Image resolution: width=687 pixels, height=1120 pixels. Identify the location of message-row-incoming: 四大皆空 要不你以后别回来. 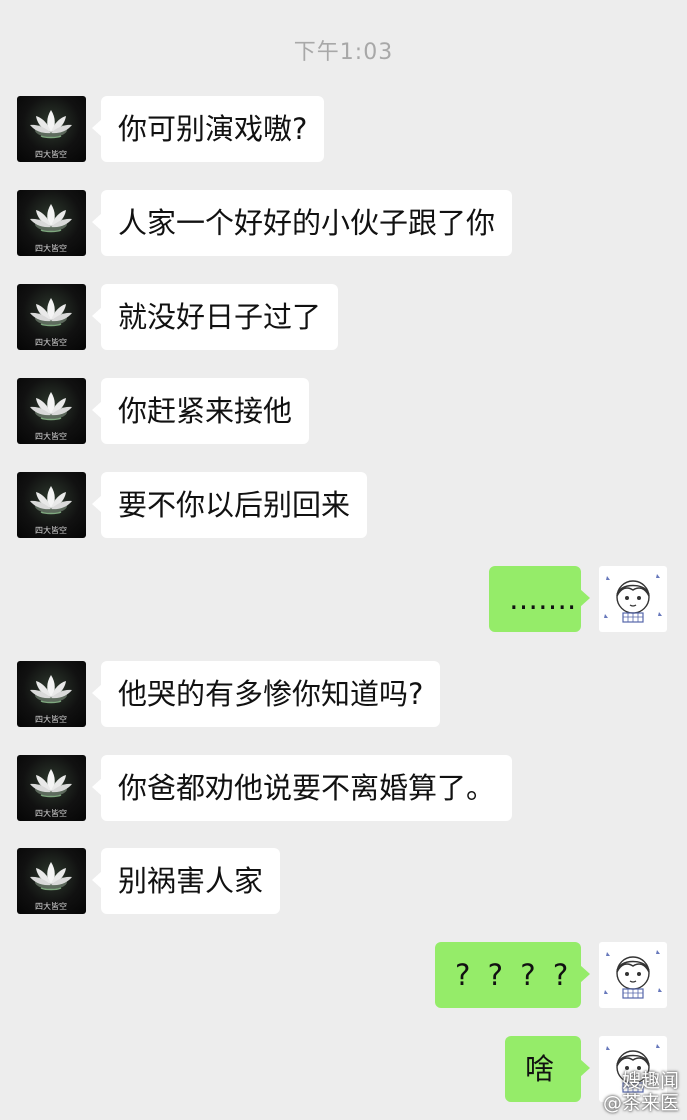
(343, 505).